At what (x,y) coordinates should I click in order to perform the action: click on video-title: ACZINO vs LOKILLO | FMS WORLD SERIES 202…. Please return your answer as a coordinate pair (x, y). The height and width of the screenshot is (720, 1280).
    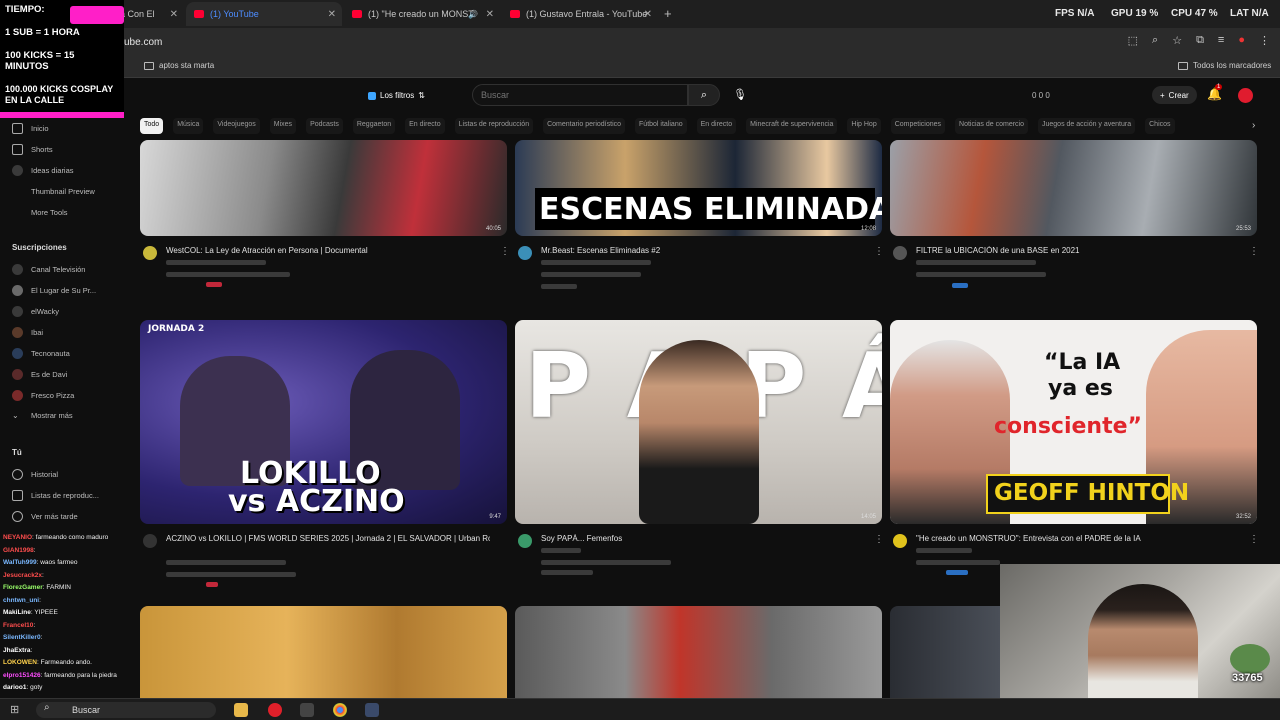
    Looking at the image, I should click on (328, 538).